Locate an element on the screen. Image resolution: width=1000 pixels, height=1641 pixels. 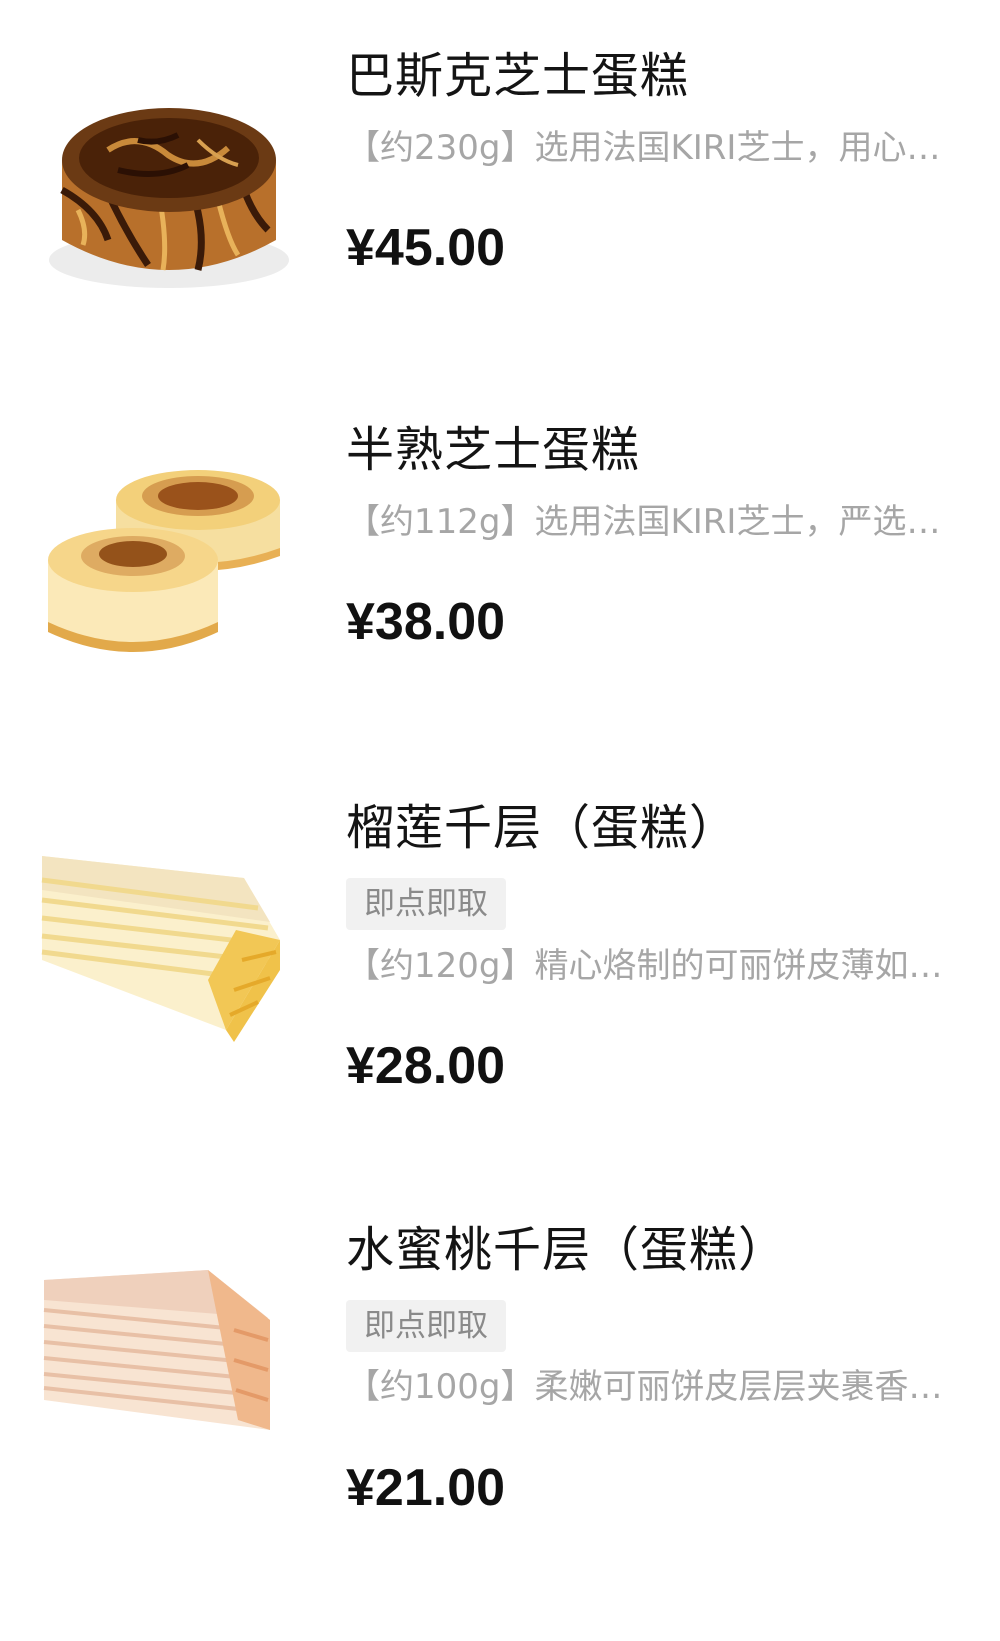
product-desc: 【约120g】精心烙制的可丽饼皮薄如蝉翼 is located at coordinates (651, 966).